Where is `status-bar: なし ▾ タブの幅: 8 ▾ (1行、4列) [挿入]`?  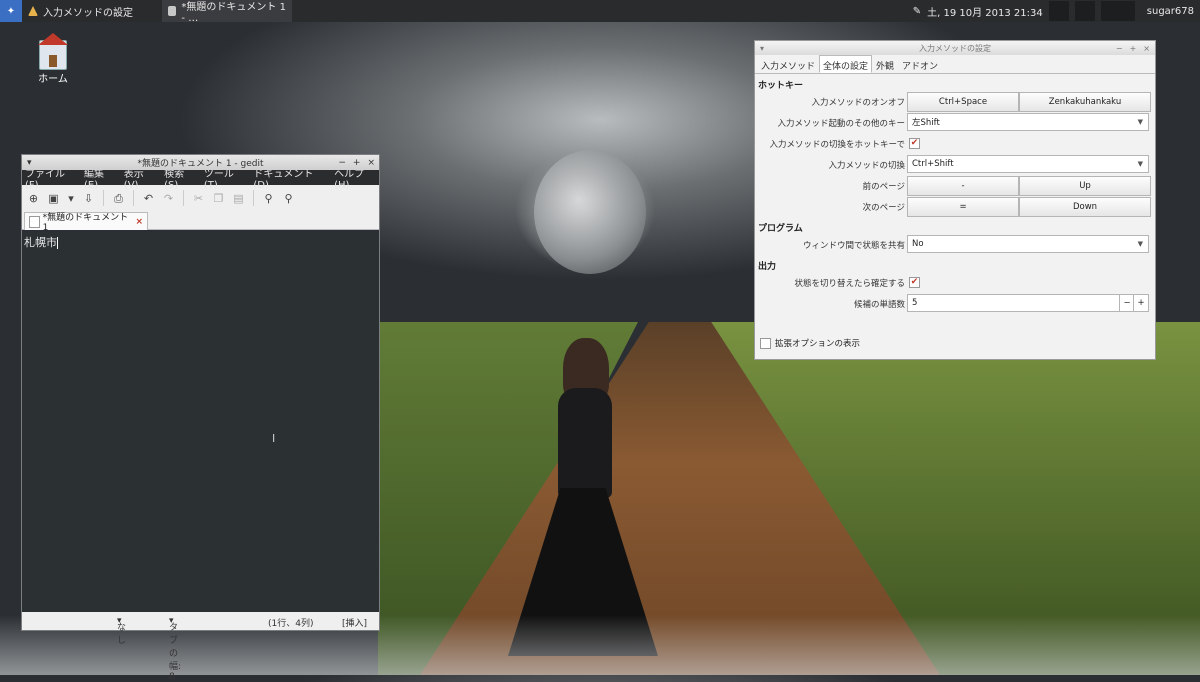
status-bar: なし ▾ タブの幅: 8 ▾ (1行、4列) [挿入] is located at coordinates (200, 647).